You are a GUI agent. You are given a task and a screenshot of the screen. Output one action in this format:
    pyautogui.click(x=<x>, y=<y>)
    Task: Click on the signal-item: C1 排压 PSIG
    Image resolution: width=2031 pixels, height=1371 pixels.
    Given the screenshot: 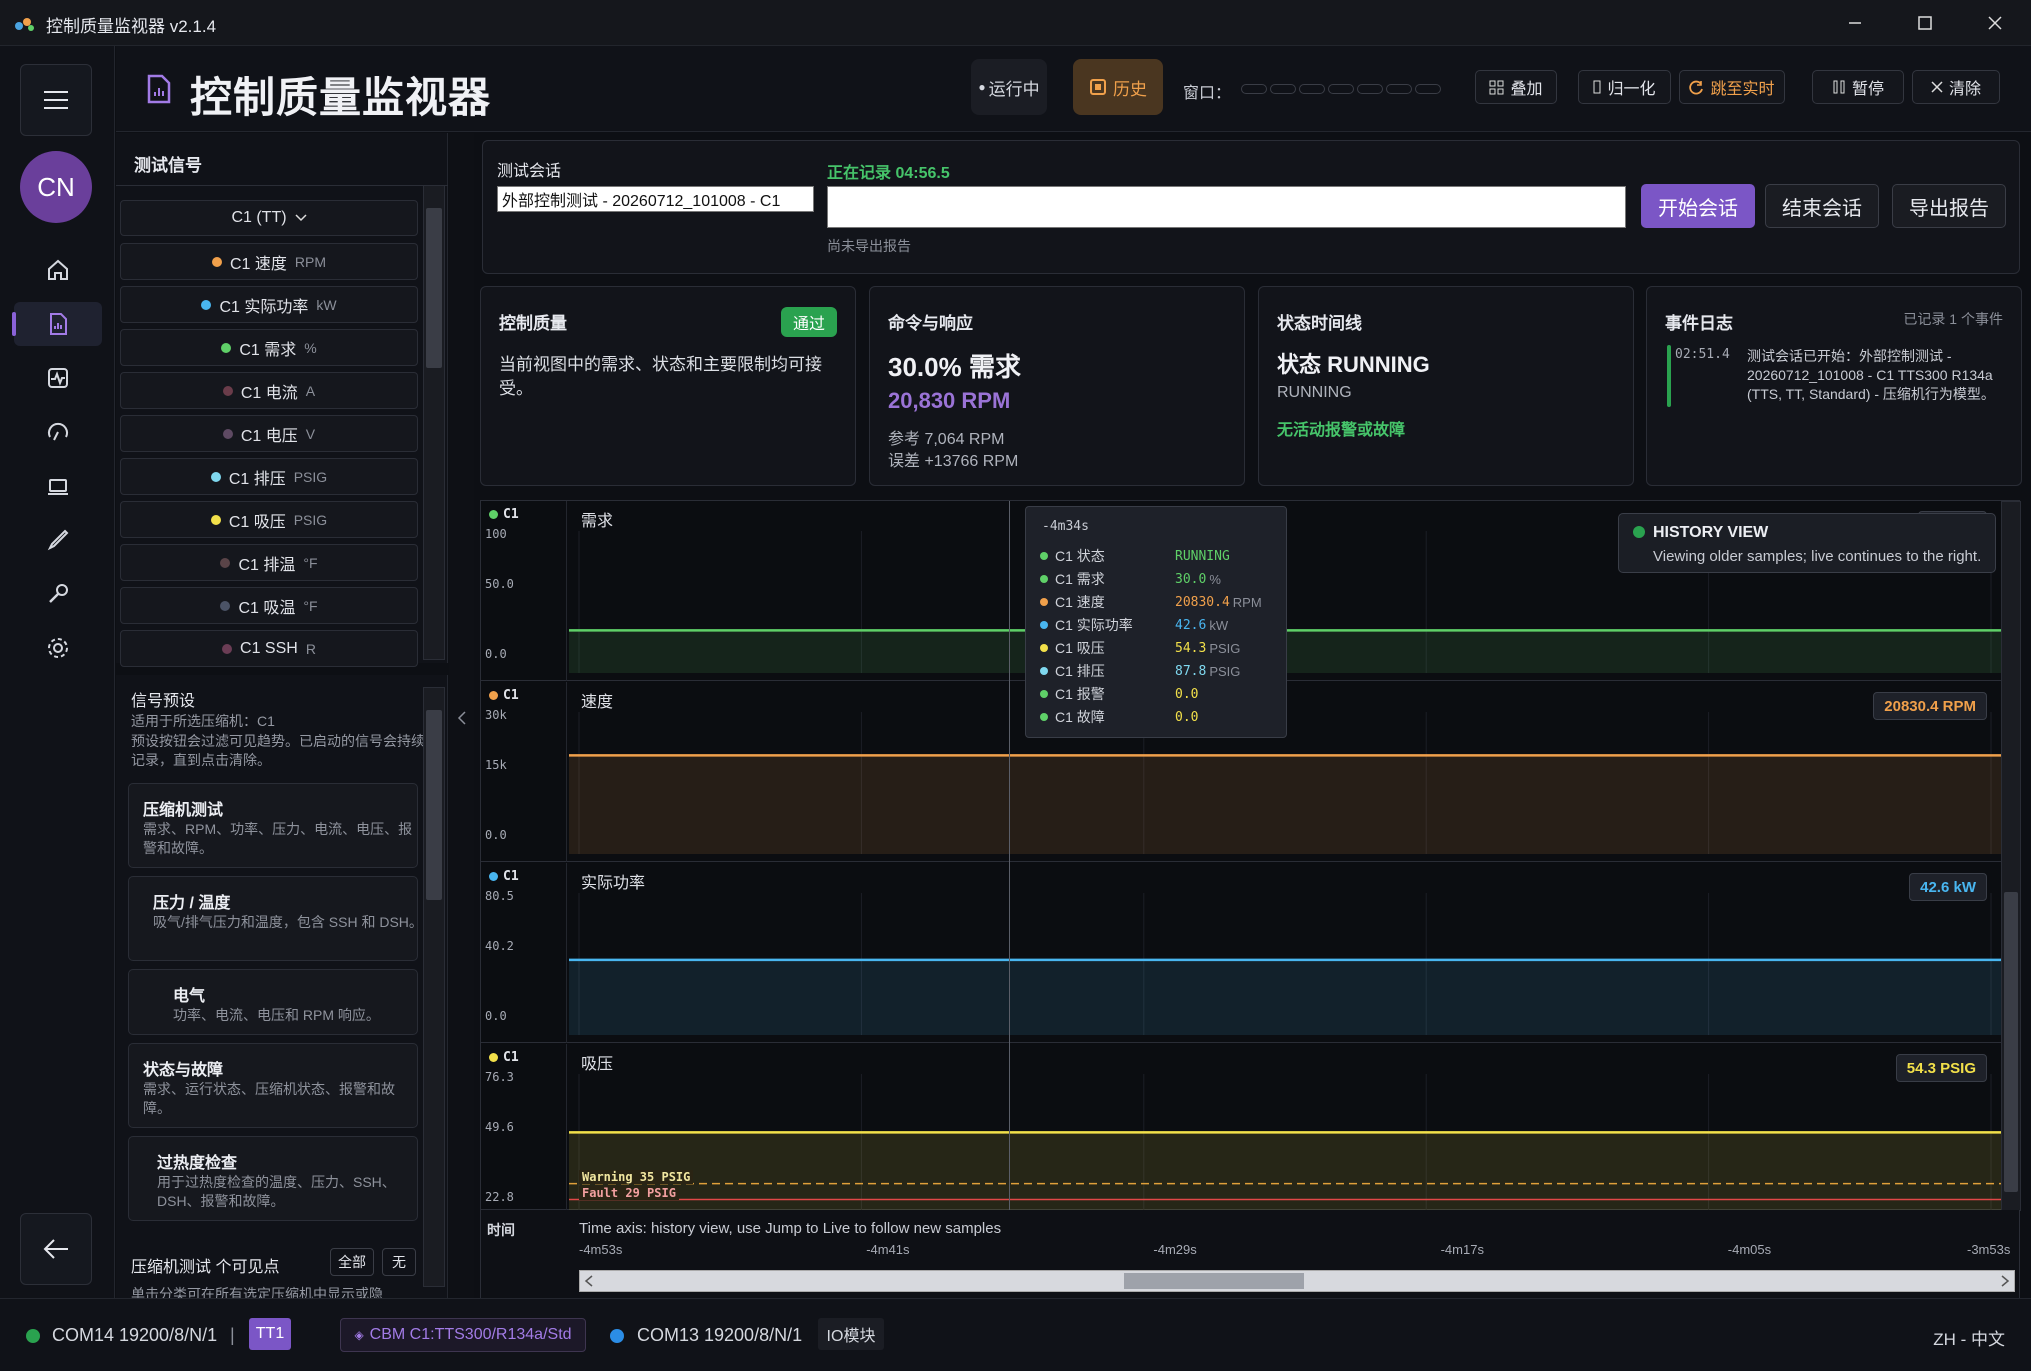 What is the action you would take?
    pyautogui.click(x=269, y=476)
    